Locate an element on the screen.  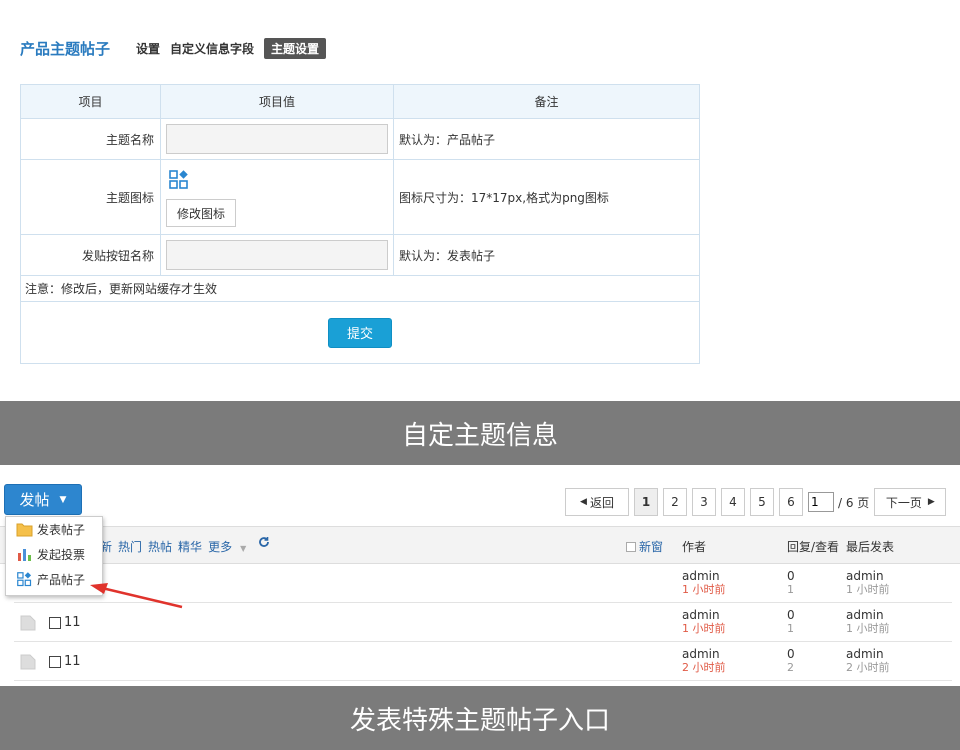
page-jump: / 6 页 is located at coordinates (838, 502).